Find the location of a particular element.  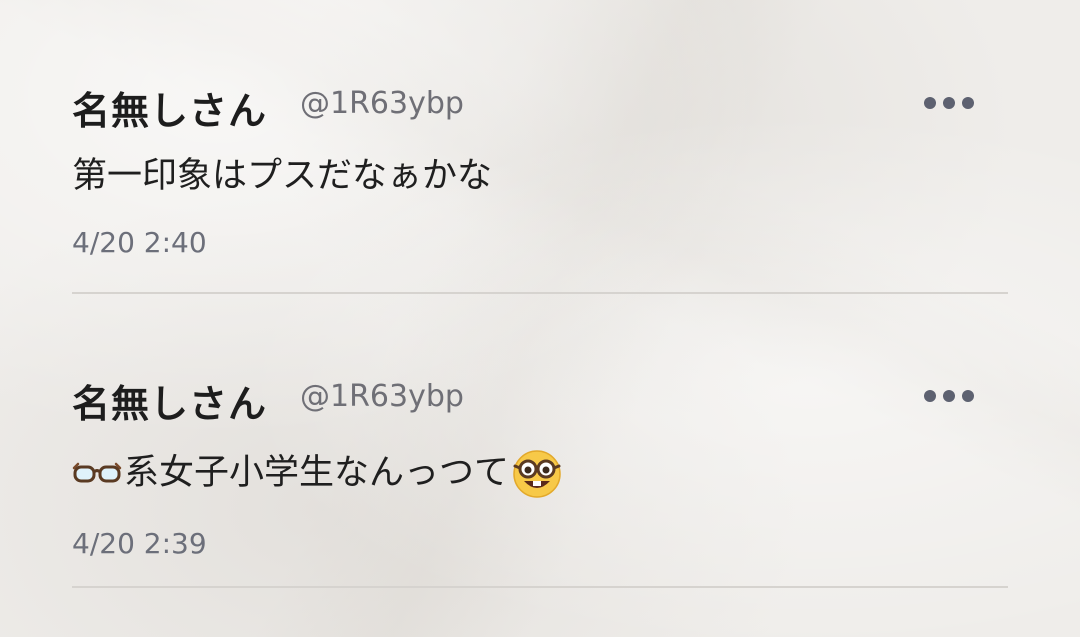

post-text: 第一印象はプスだなぁかな is located at coordinates (282, 176).